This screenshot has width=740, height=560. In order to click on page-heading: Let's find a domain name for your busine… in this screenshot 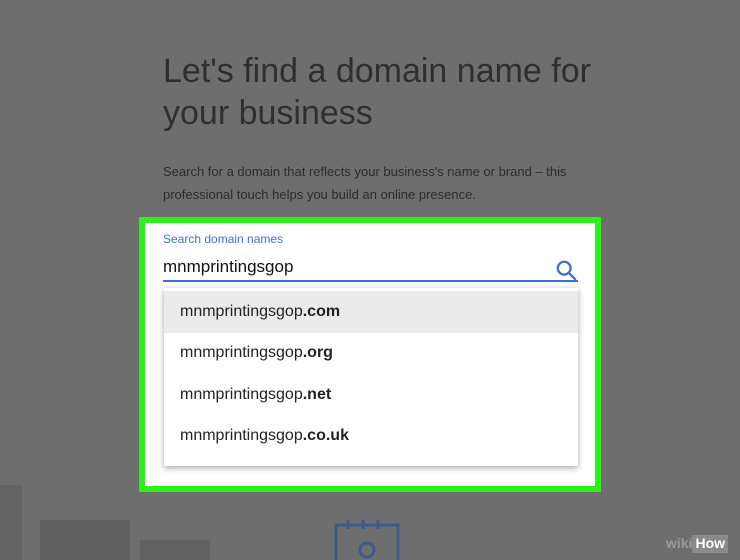, I will do `click(377, 92)`.